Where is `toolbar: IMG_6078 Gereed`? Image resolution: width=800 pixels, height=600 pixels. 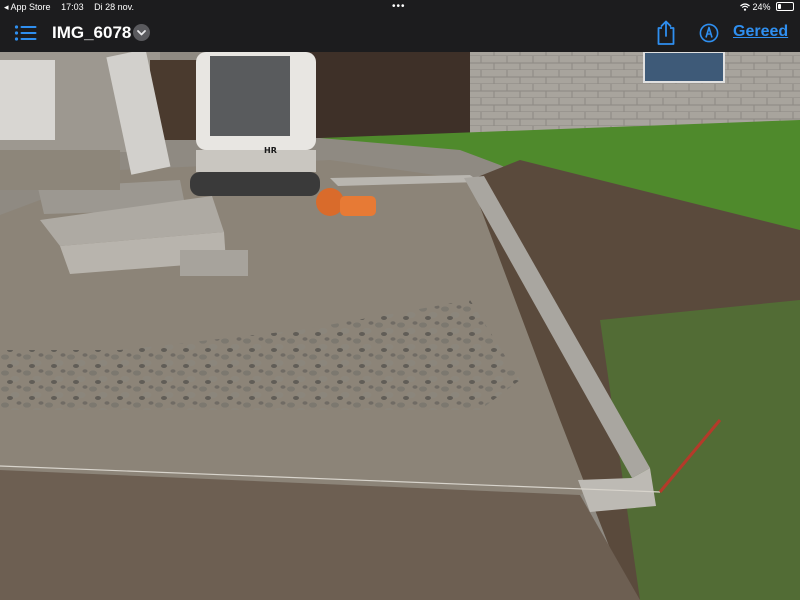
toolbar: IMG_6078 Gereed is located at coordinates (400, 33).